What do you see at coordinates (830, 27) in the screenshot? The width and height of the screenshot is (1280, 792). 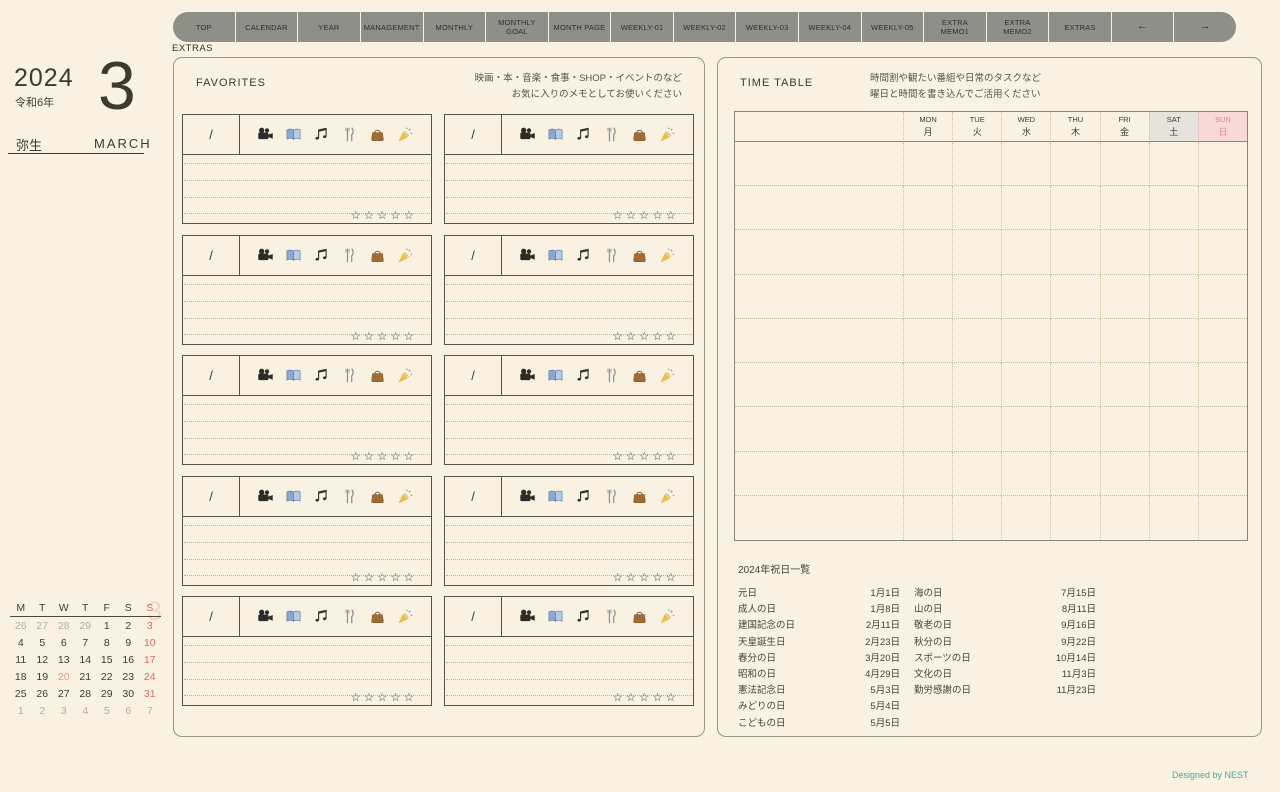 I see `tab-weekly-04: WEEKLY-04` at bounding box center [830, 27].